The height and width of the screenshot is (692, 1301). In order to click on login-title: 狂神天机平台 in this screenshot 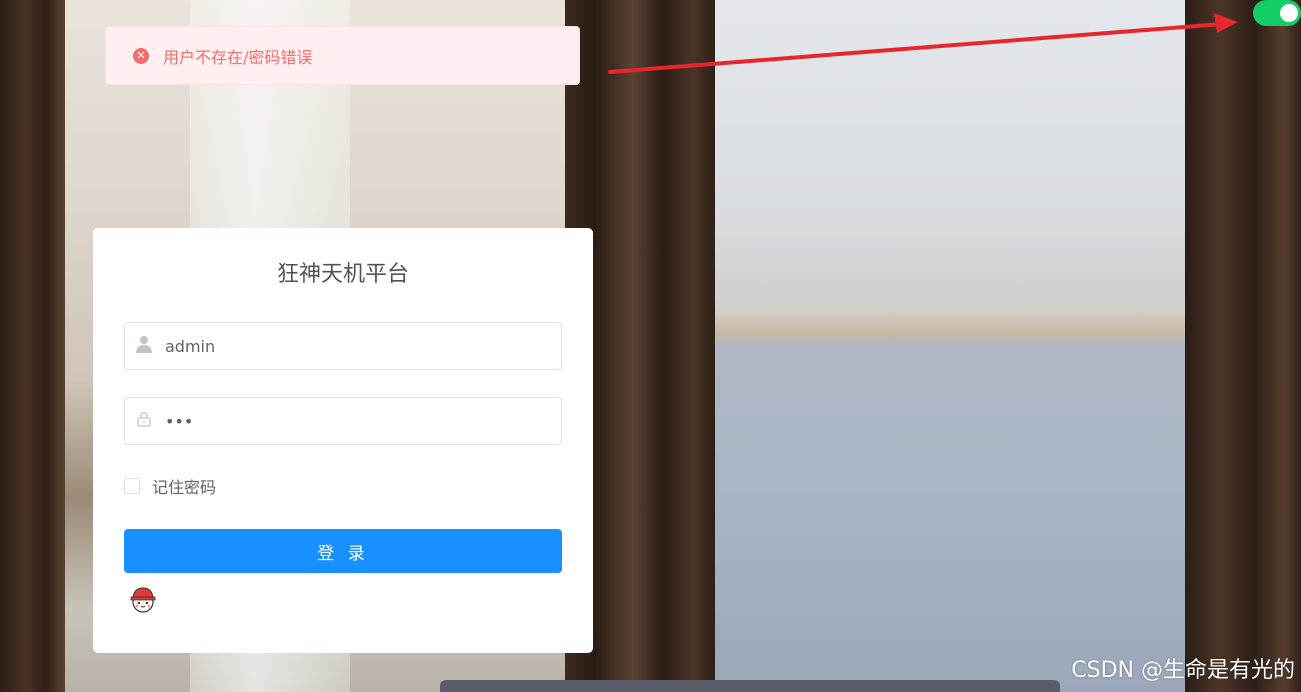, I will do `click(342, 274)`.